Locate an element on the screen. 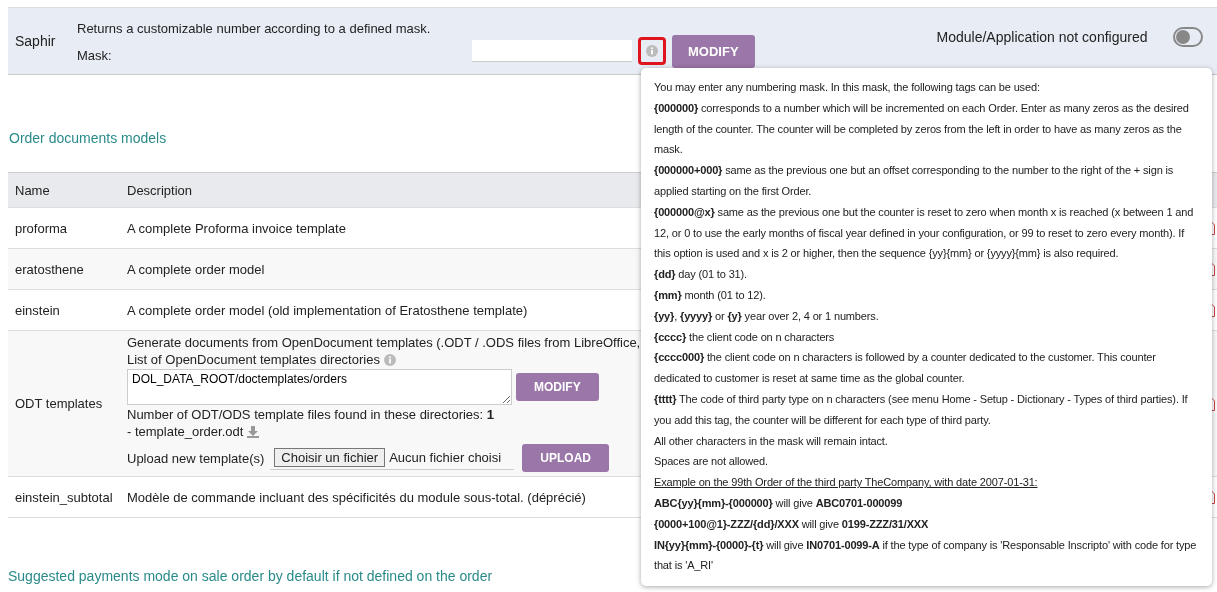 The width and height of the screenshot is (1217, 592). table-cell: einstein_subtotal is located at coordinates (64, 497).